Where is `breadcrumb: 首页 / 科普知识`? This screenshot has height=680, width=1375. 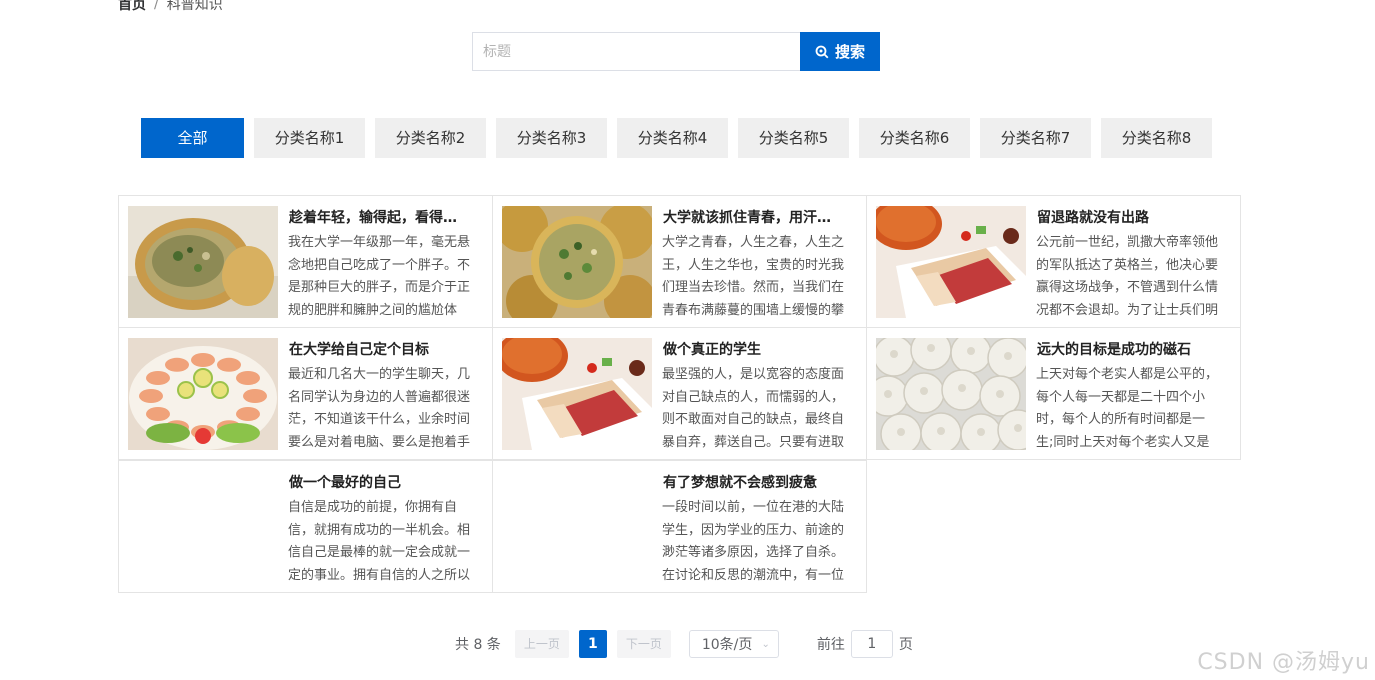
breadcrumb: 首页 / 科普知识 is located at coordinates (170, 7).